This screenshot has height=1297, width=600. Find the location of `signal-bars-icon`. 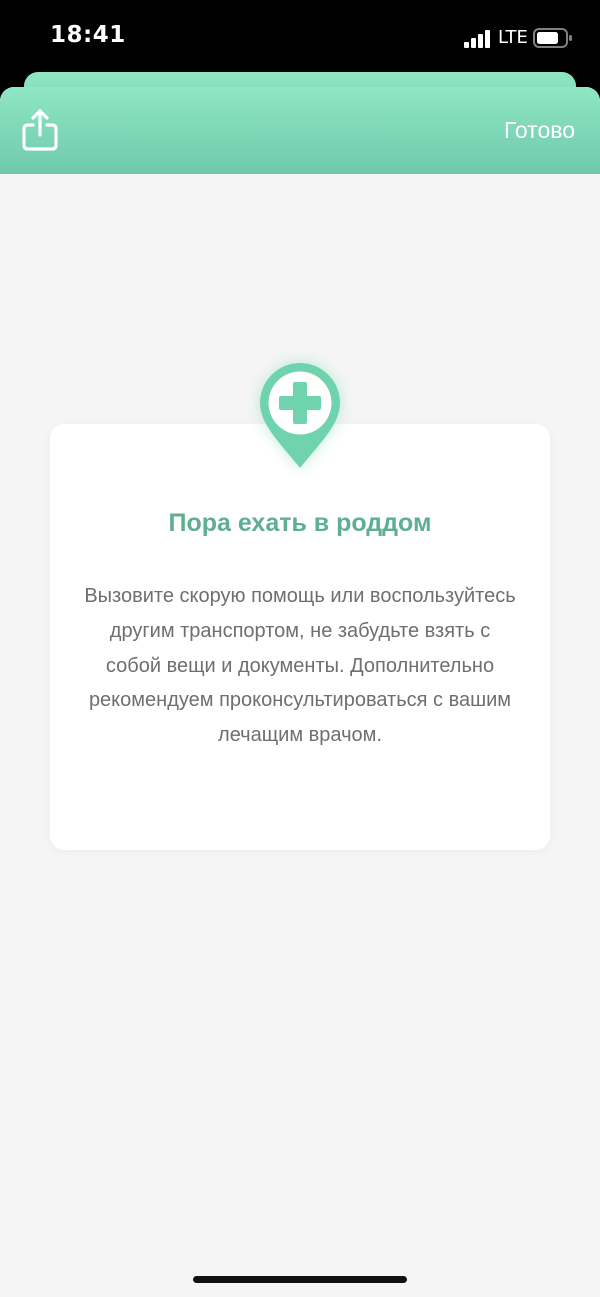

signal-bars-icon is located at coordinates (477, 39).